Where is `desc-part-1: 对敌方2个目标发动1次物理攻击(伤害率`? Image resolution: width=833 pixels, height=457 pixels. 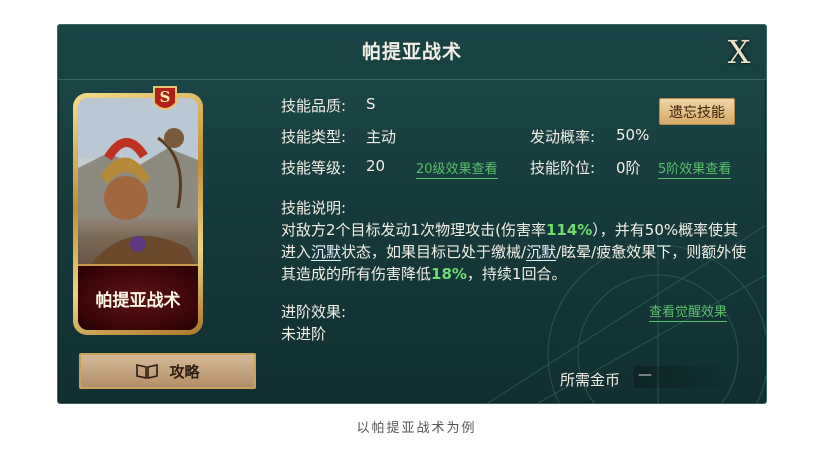 desc-part-1: 对敌方2个目标发动1次物理攻击(伤害率 is located at coordinates (413, 230).